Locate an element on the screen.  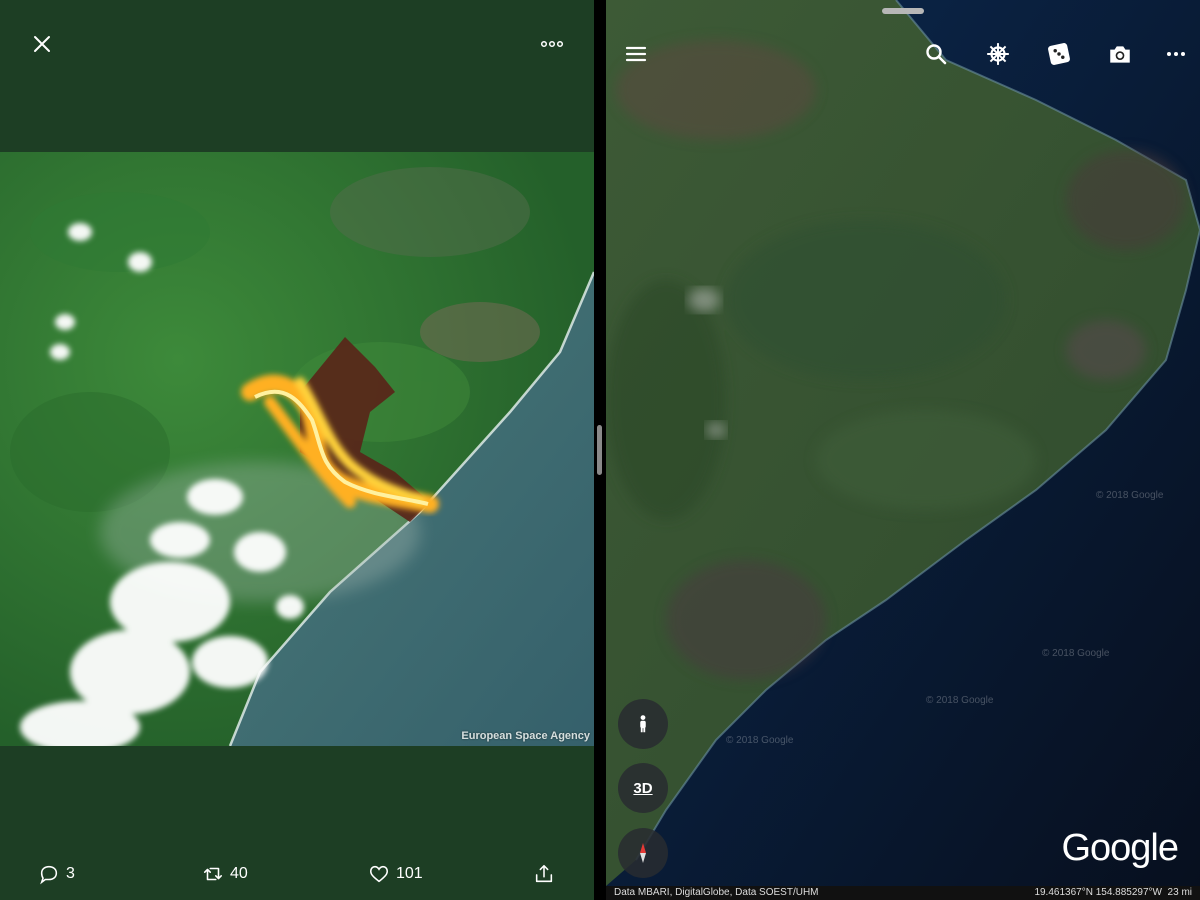
reply-icon is located at coordinates (49, 875).